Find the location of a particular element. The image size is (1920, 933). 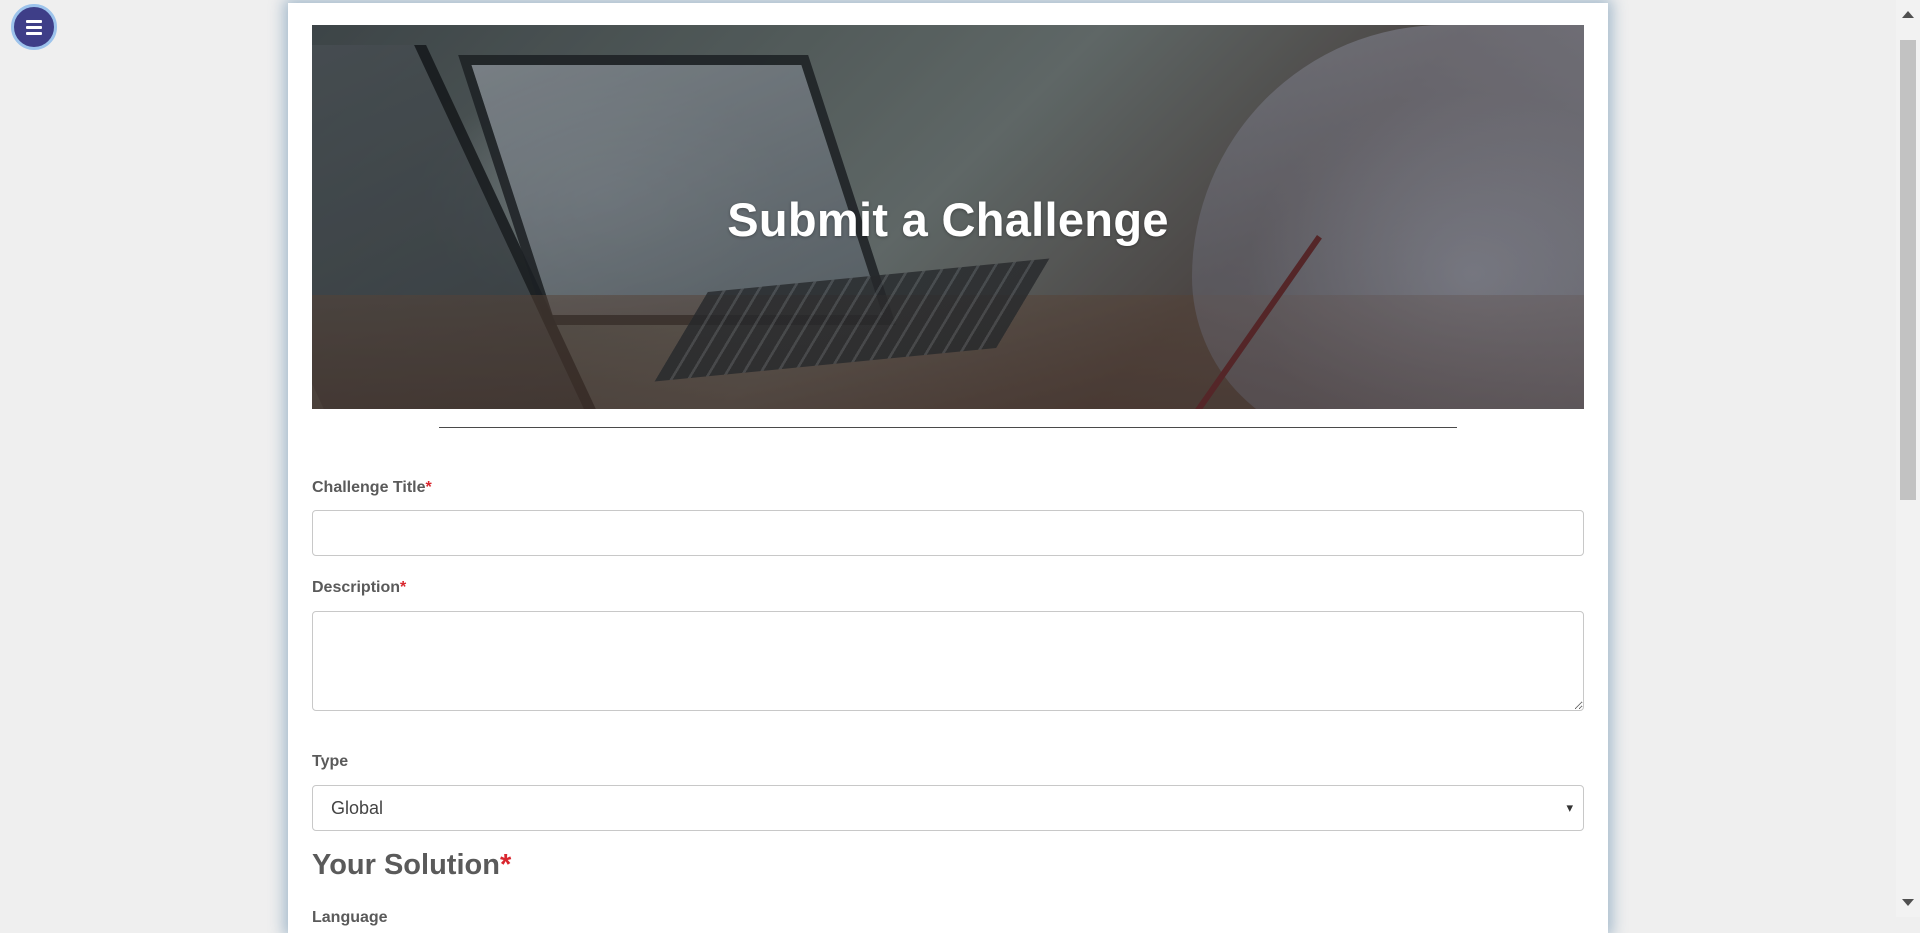

divider is located at coordinates (948, 427).